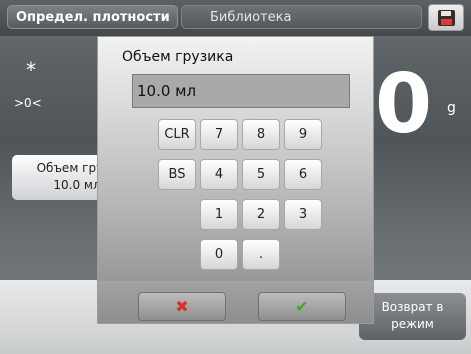 This screenshot has width=471, height=354. What do you see at coordinates (303, 214) in the screenshot?
I see `key-3: 3` at bounding box center [303, 214].